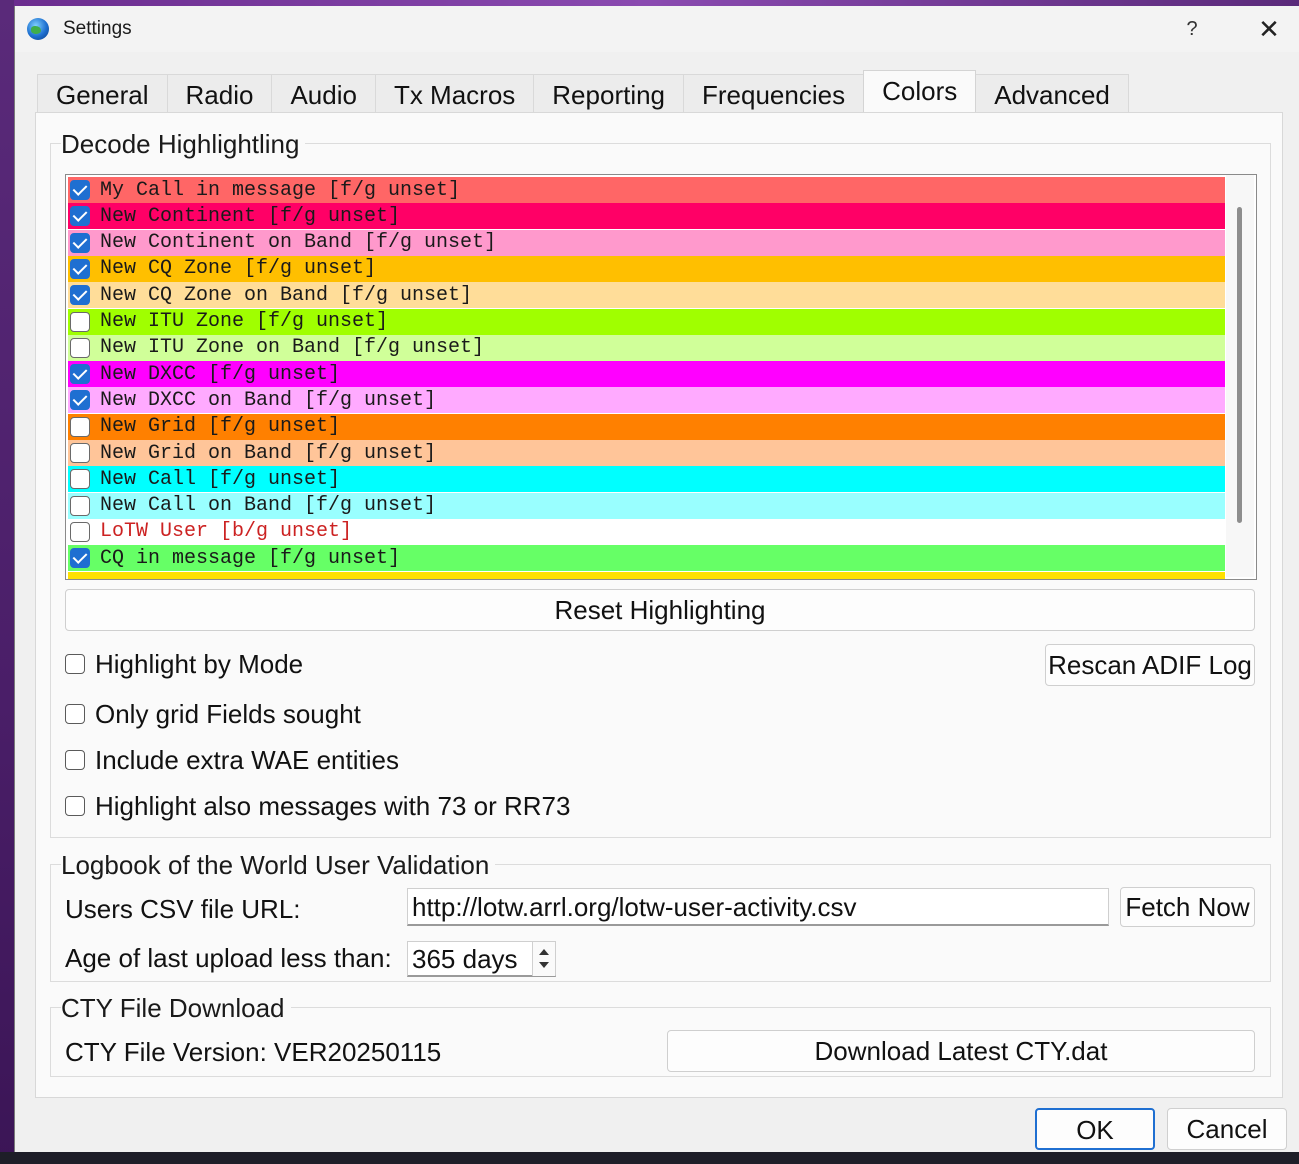 This screenshot has height=1164, width=1299. Describe the element at coordinates (268, 506) in the screenshot. I see `highlight-row-label: New Call on Band [f/g unset]` at that location.